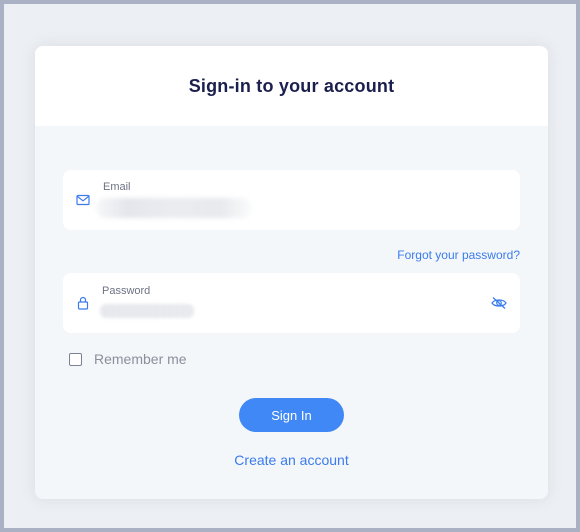 The height and width of the screenshot is (532, 580). I want to click on email-label: Email, so click(117, 187).